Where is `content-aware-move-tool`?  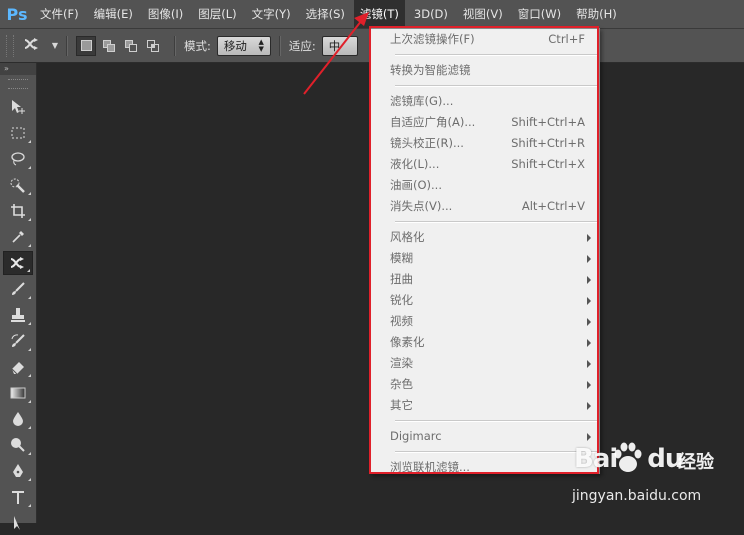
content-aware-move-tool is located at coordinates (18, 263).